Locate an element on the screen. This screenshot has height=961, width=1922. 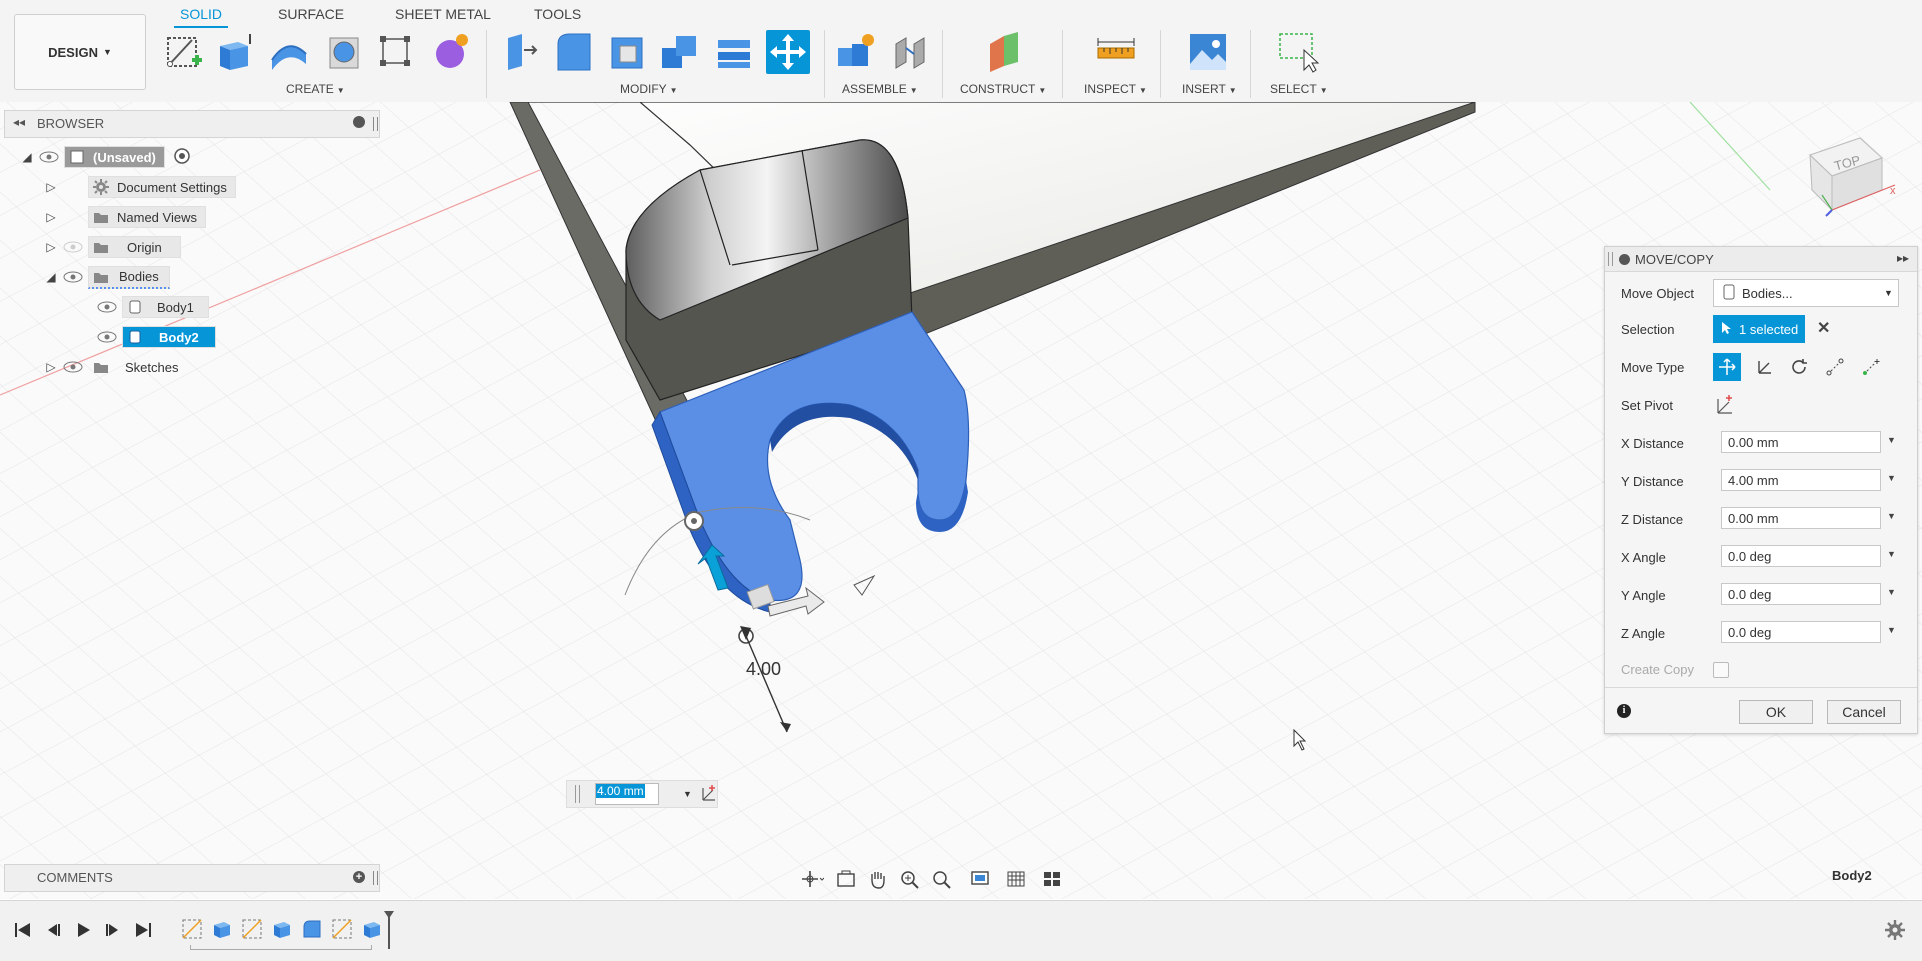
minimize-icon is located at coordinates (359, 122).